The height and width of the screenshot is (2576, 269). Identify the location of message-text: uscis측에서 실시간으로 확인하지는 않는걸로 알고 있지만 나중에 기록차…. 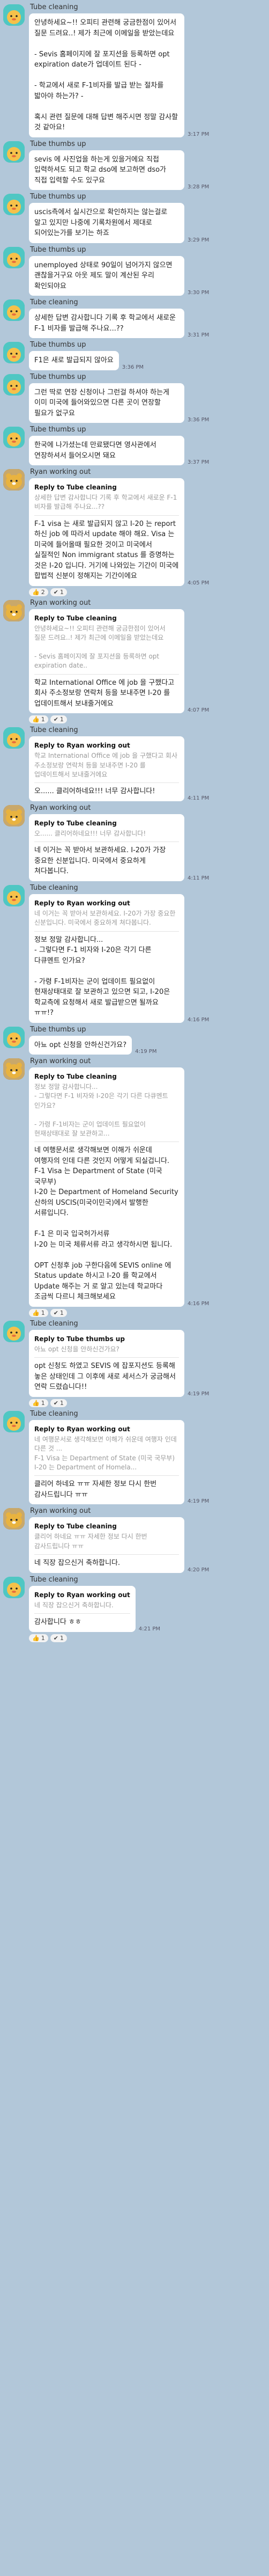
(102, 222).